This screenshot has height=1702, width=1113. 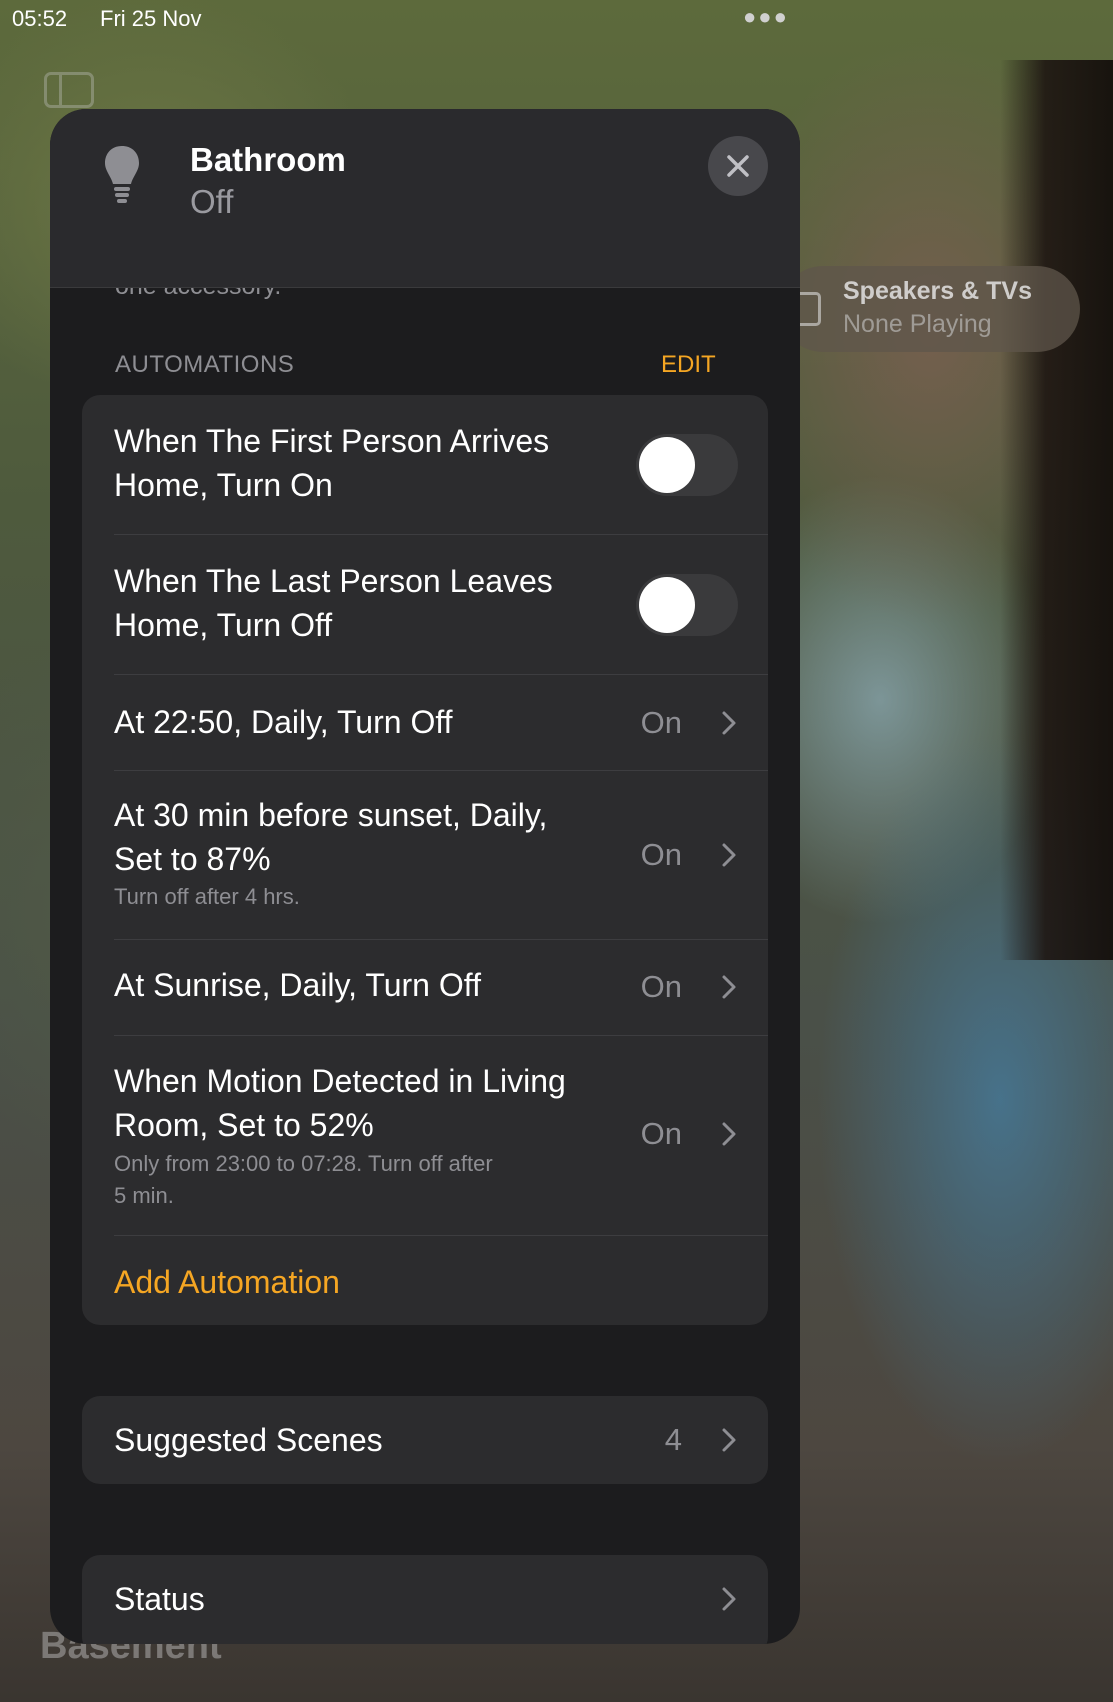 What do you see at coordinates (331, 815) in the screenshot?
I see `automation-title-line1: At 30 min before sunset, Daily,` at bounding box center [331, 815].